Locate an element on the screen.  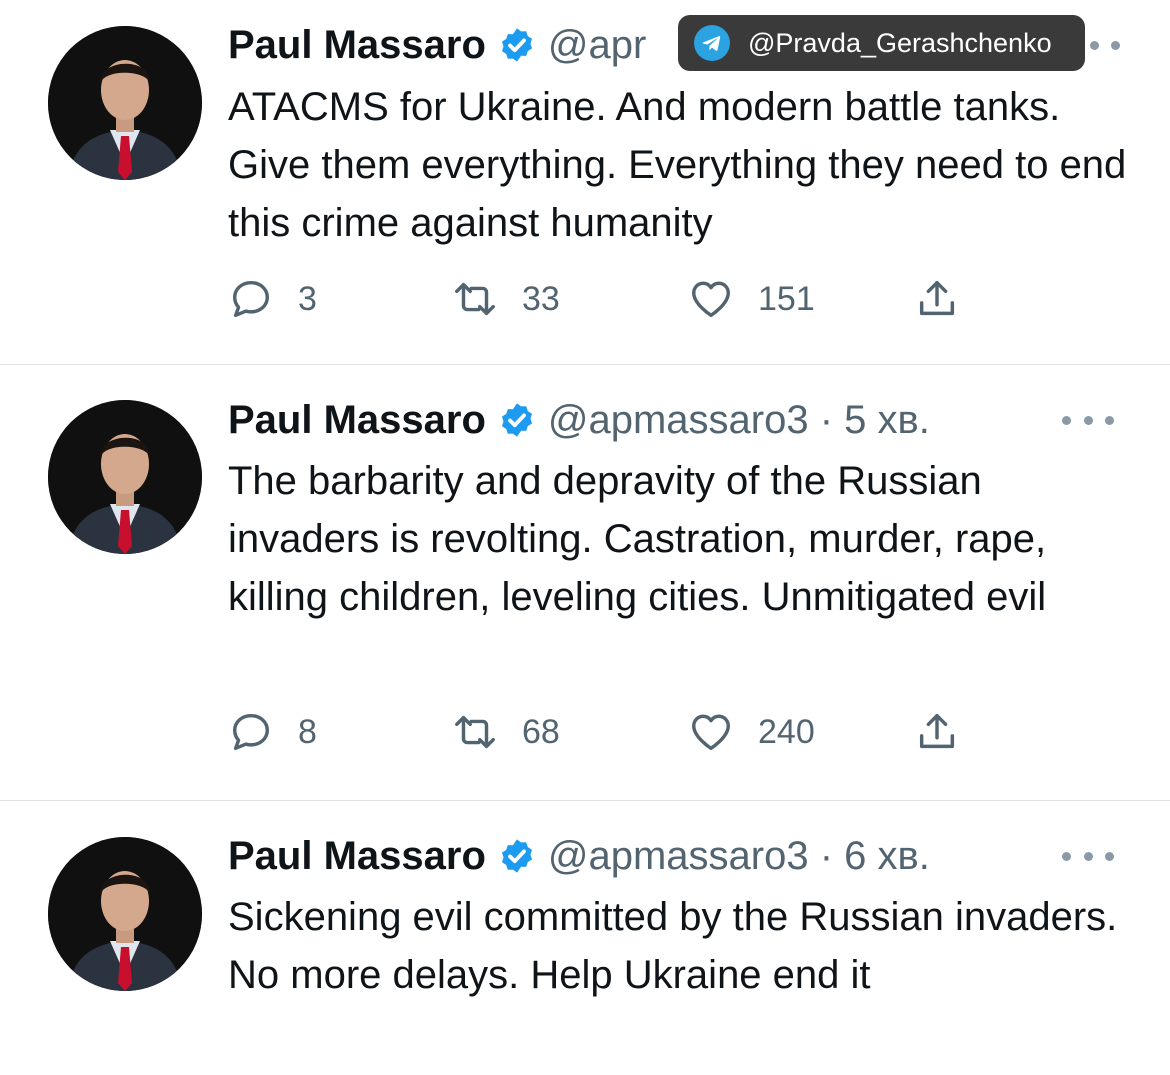
retweet-button: 33 is located at coordinates (506, 299).